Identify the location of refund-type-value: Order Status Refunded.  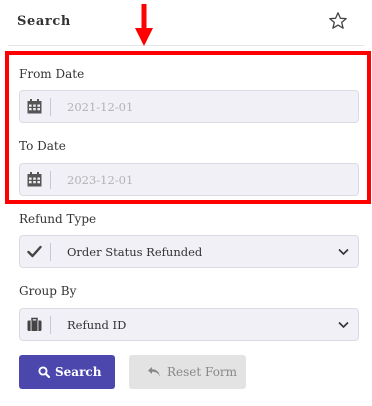
(135, 252).